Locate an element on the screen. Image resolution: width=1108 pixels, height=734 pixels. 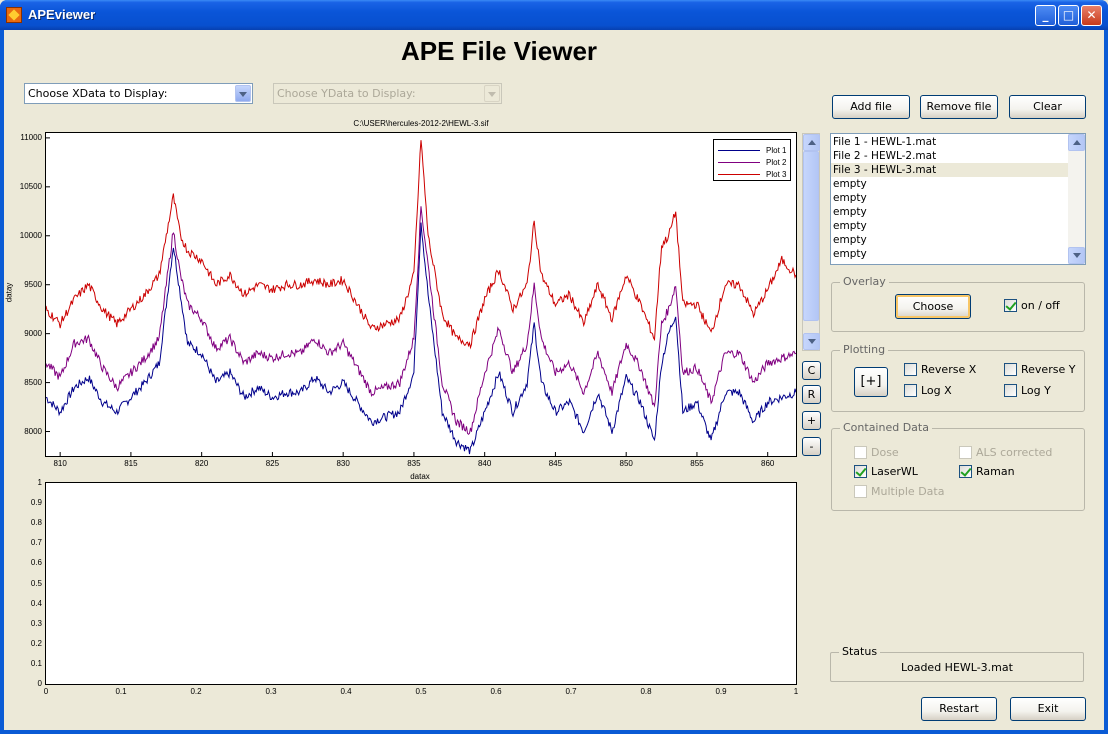
remove-file-button: Remove file is located at coordinates (959, 107).